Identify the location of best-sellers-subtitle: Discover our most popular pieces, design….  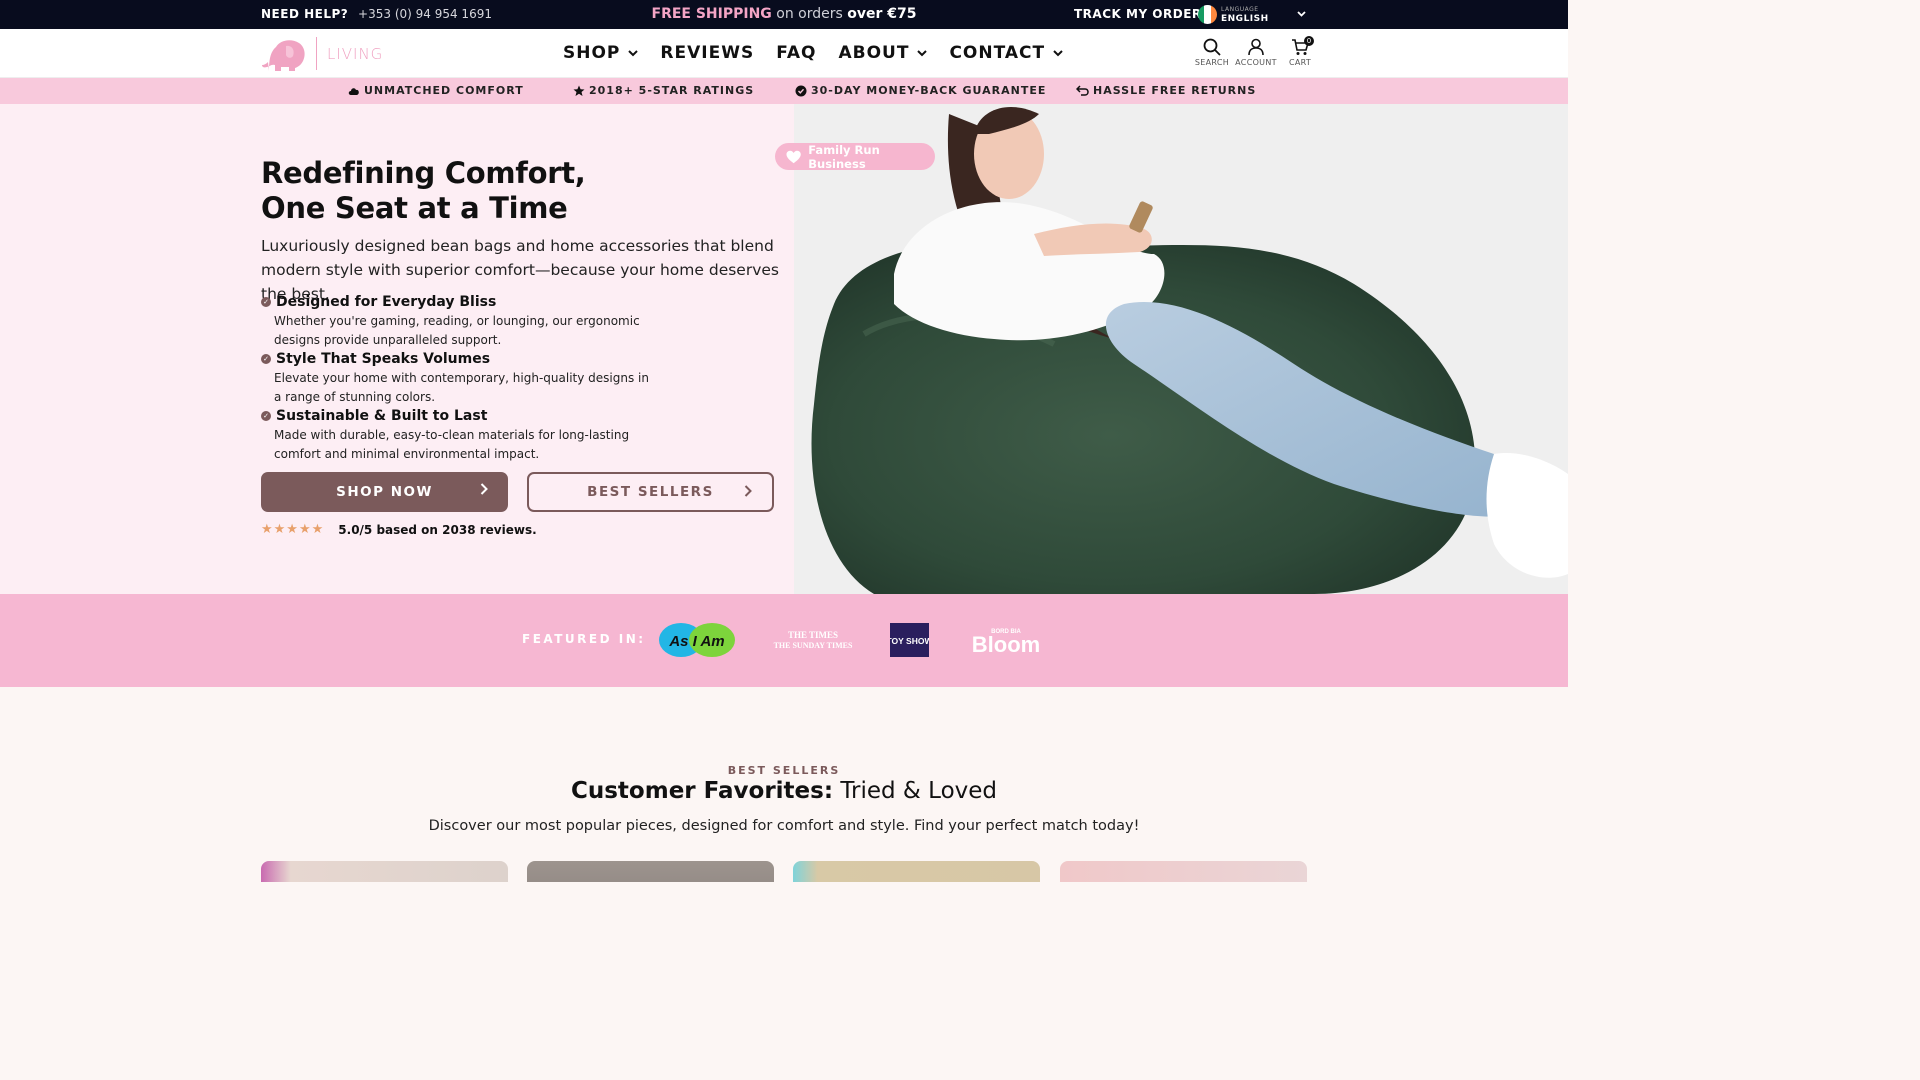
(784, 826).